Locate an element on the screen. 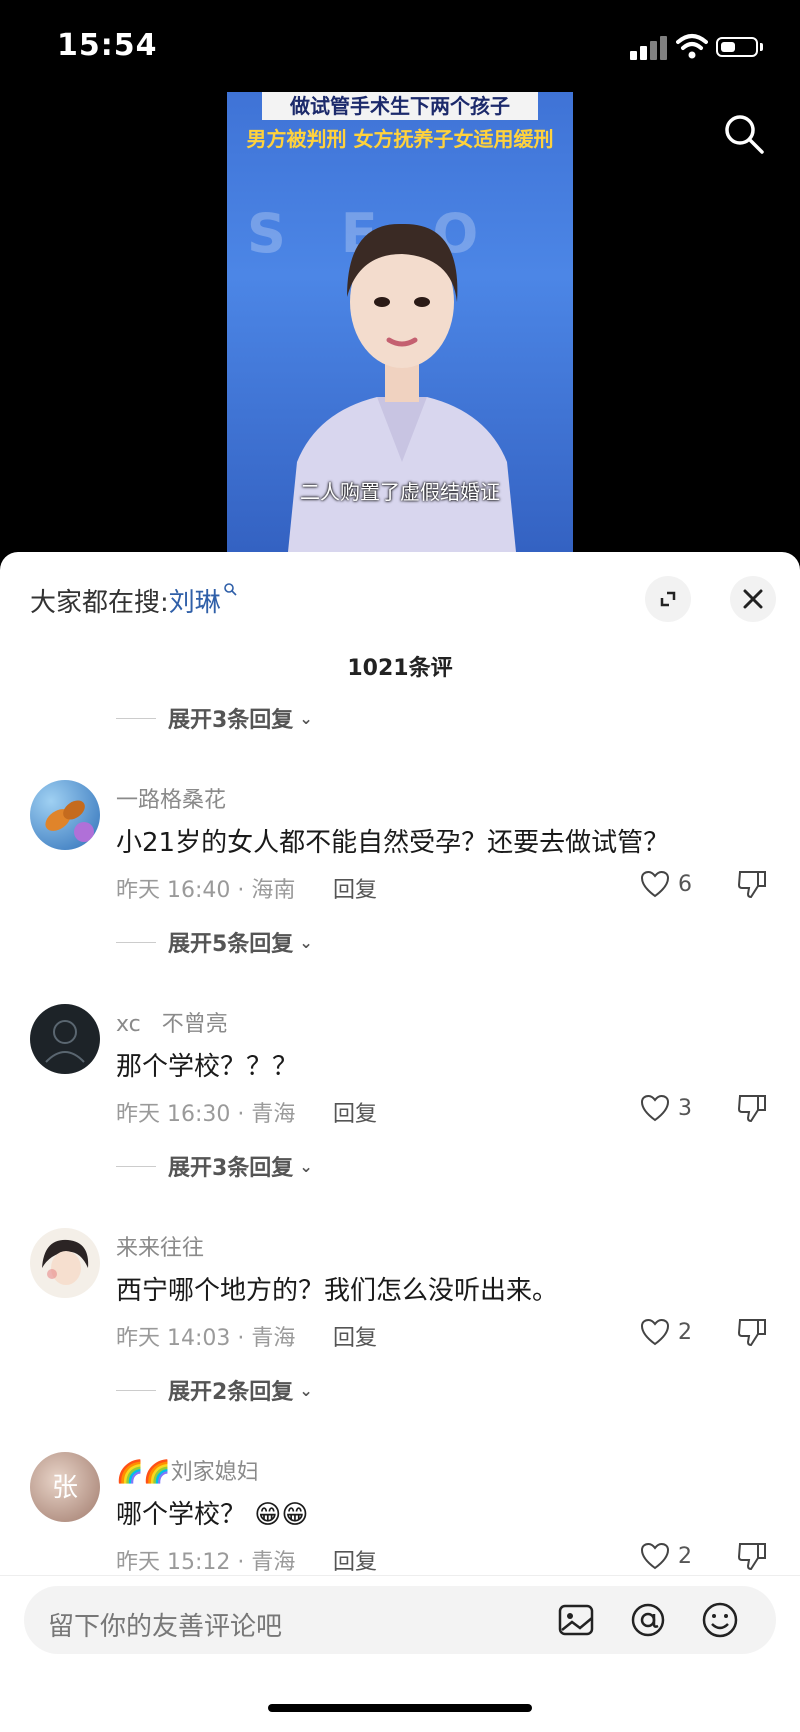 This screenshot has width=800, height=1732. wifi-icon is located at coordinates (692, 46).